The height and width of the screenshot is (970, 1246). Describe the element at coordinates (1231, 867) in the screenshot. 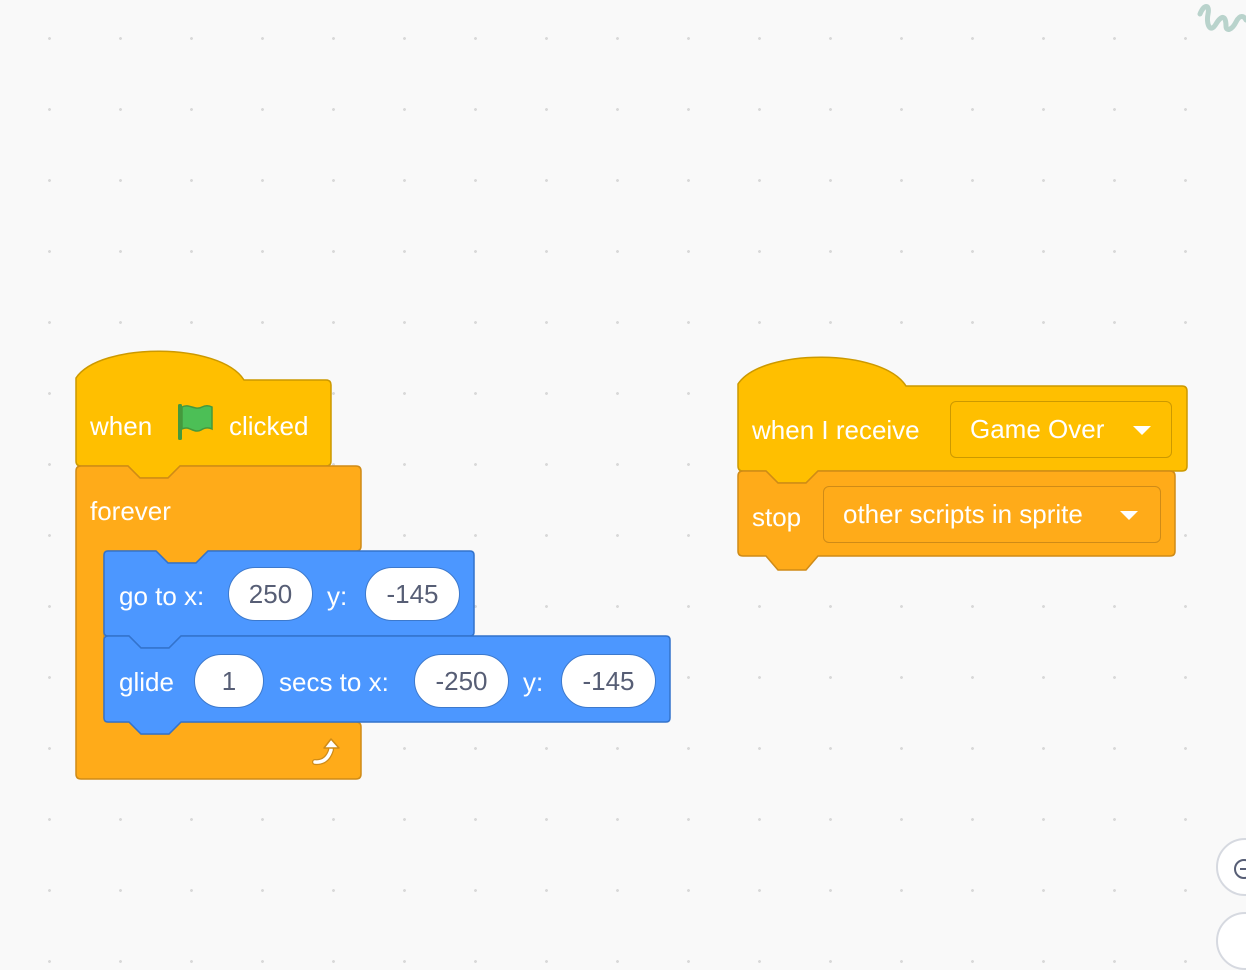

I see `zoom-in-button` at that location.